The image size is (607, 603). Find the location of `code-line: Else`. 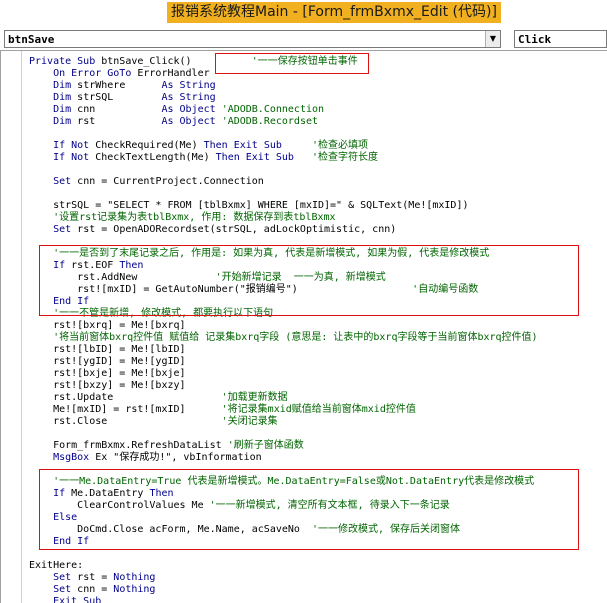

code-line: Else is located at coordinates (53, 518).